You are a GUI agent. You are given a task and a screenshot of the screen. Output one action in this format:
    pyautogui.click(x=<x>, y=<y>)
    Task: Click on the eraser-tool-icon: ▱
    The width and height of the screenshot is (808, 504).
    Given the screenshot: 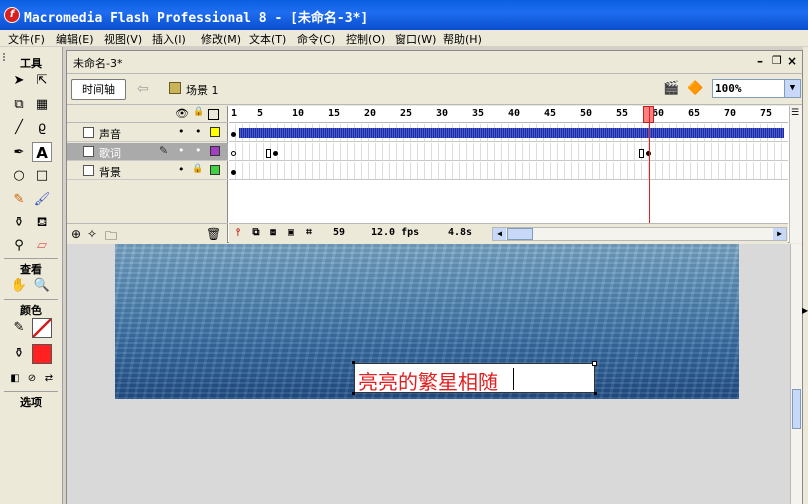 What is the action you would take?
    pyautogui.click(x=42, y=246)
    